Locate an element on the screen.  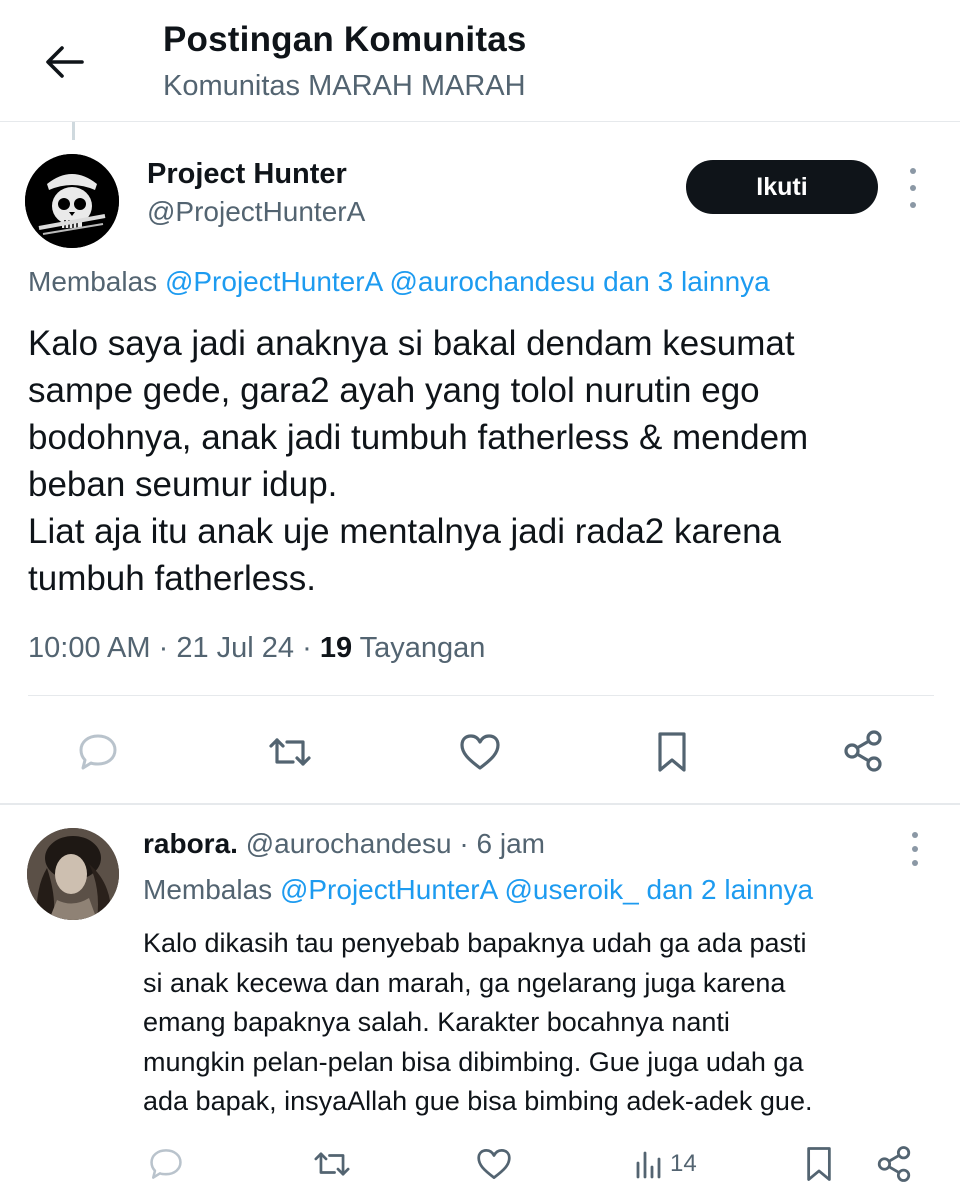
author-handle: @ProjectHunterA is located at coordinates (256, 212).